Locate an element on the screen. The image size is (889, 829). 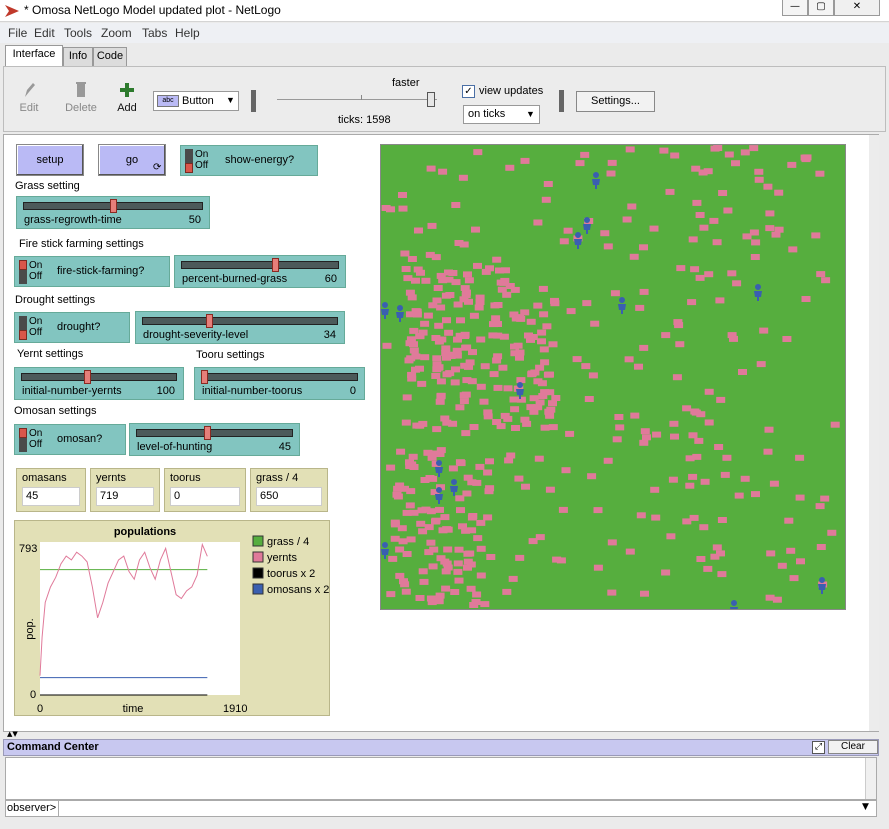
speed-slider-track is located at coordinates (357, 99).